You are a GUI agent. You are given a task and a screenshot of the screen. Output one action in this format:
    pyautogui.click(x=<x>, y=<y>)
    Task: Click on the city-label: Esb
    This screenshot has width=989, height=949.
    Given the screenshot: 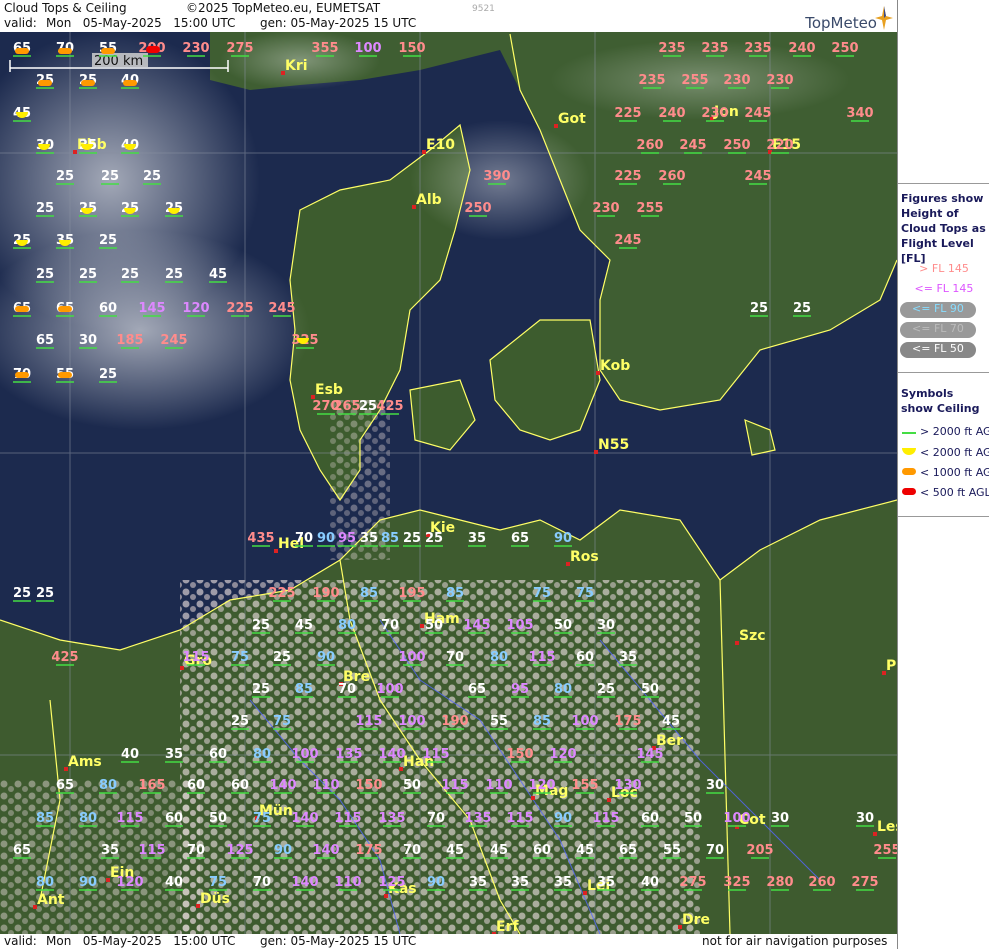 What is the action you would take?
    pyautogui.click(x=329, y=390)
    